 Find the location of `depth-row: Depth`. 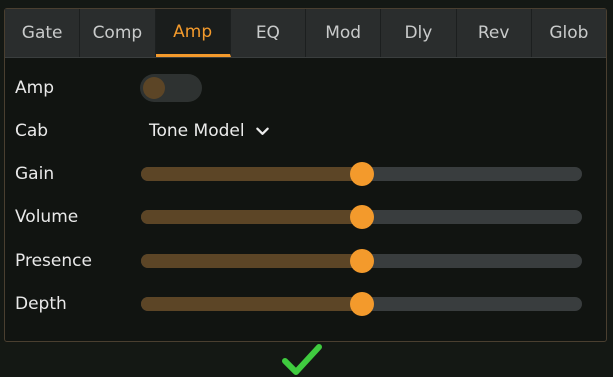

depth-row: Depth is located at coordinates (305, 304).